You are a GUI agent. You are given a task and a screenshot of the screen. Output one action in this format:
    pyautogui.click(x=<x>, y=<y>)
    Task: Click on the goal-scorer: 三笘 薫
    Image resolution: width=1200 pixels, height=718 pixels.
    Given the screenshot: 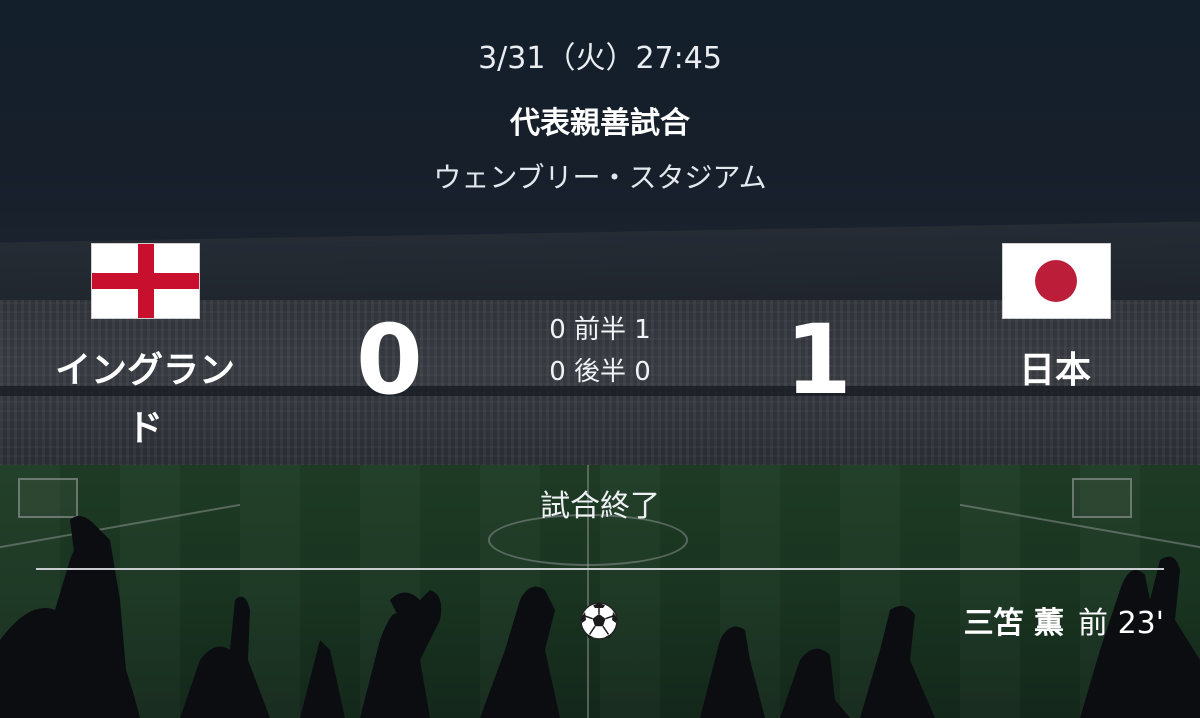 What is the action you would take?
    pyautogui.click(x=1014, y=623)
    